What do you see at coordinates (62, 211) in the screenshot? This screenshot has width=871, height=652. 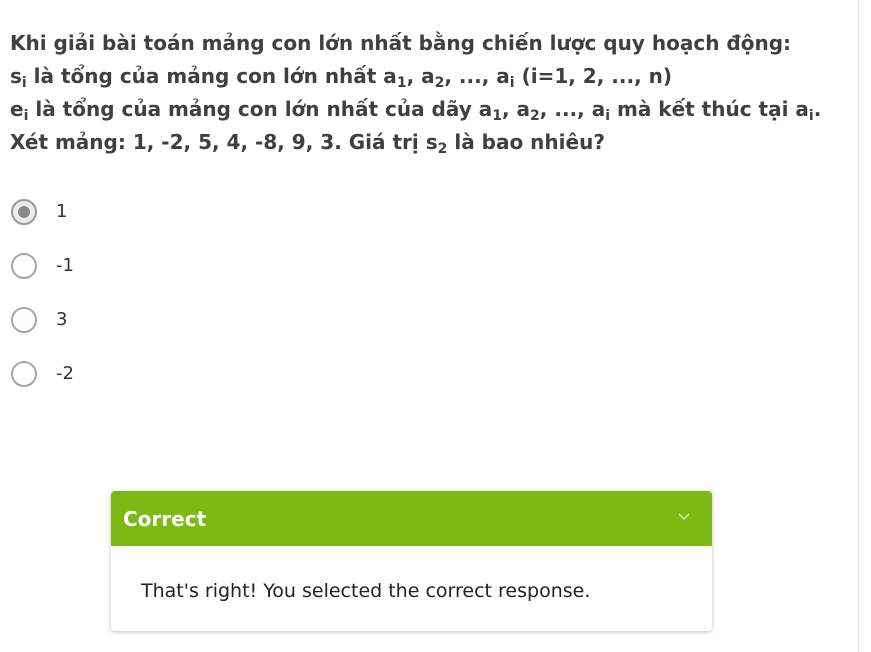 I see `choice-label: 1` at bounding box center [62, 211].